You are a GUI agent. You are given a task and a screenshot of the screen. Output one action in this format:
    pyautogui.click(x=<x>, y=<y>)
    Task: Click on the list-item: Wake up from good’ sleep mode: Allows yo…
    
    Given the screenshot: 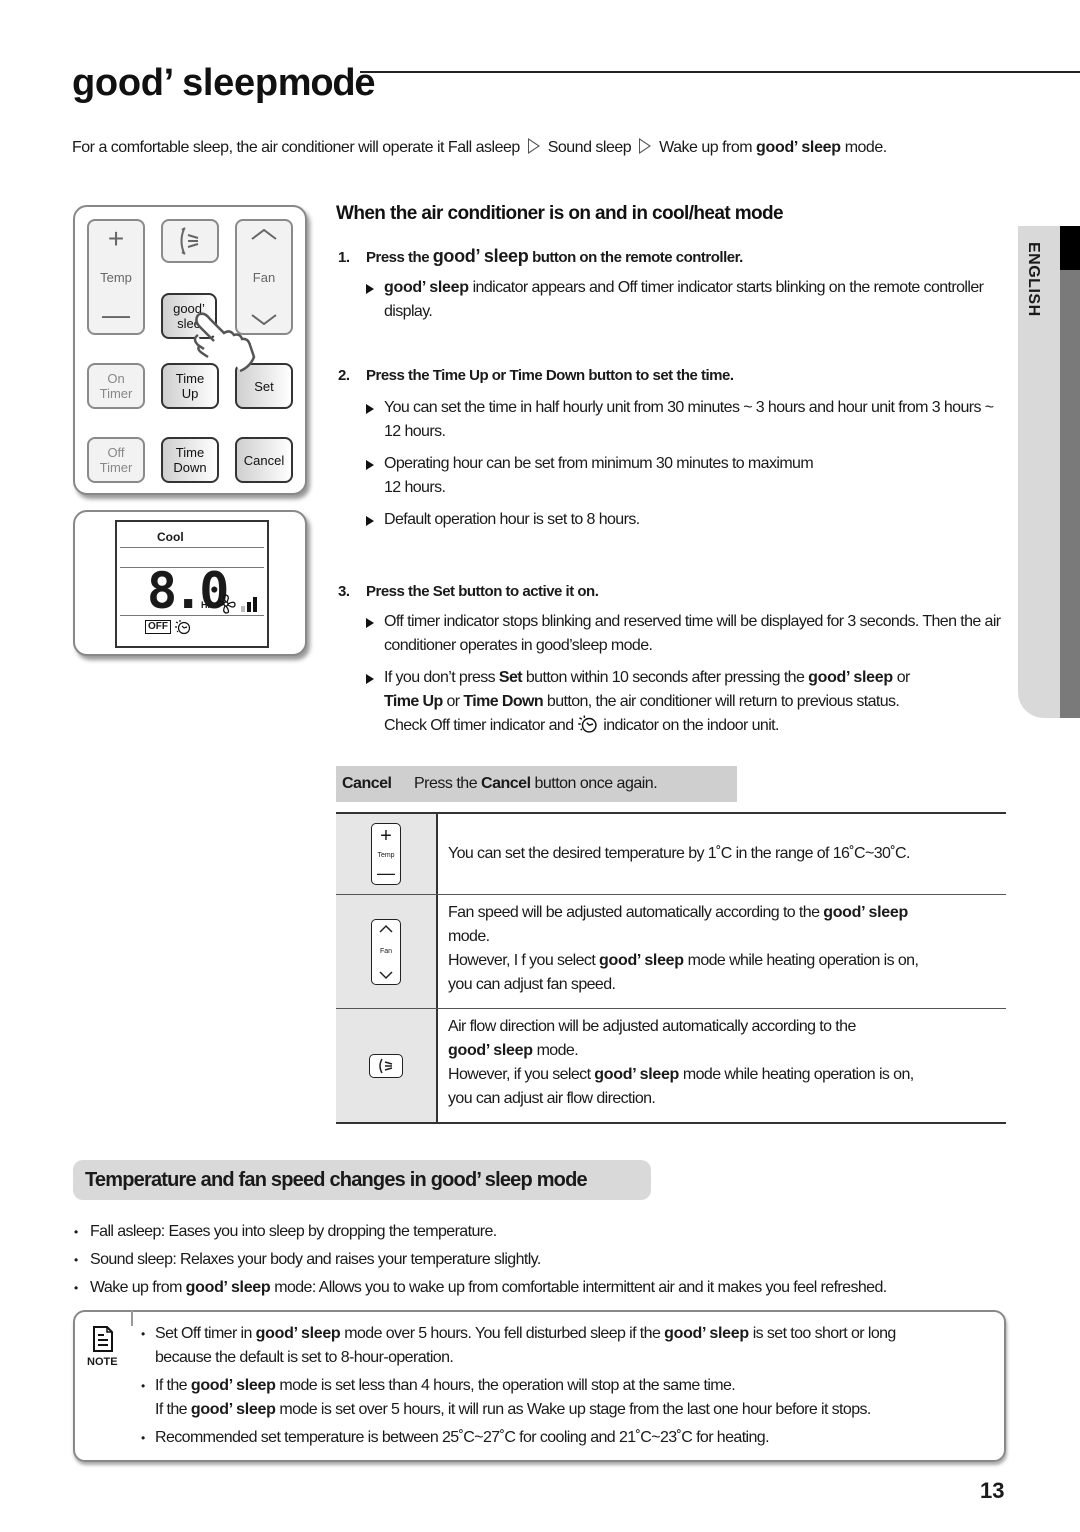 What is the action you would take?
    pyautogui.click(x=480, y=1288)
    